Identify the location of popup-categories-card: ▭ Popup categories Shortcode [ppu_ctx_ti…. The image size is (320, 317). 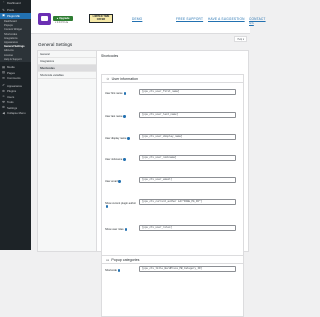
(172, 286).